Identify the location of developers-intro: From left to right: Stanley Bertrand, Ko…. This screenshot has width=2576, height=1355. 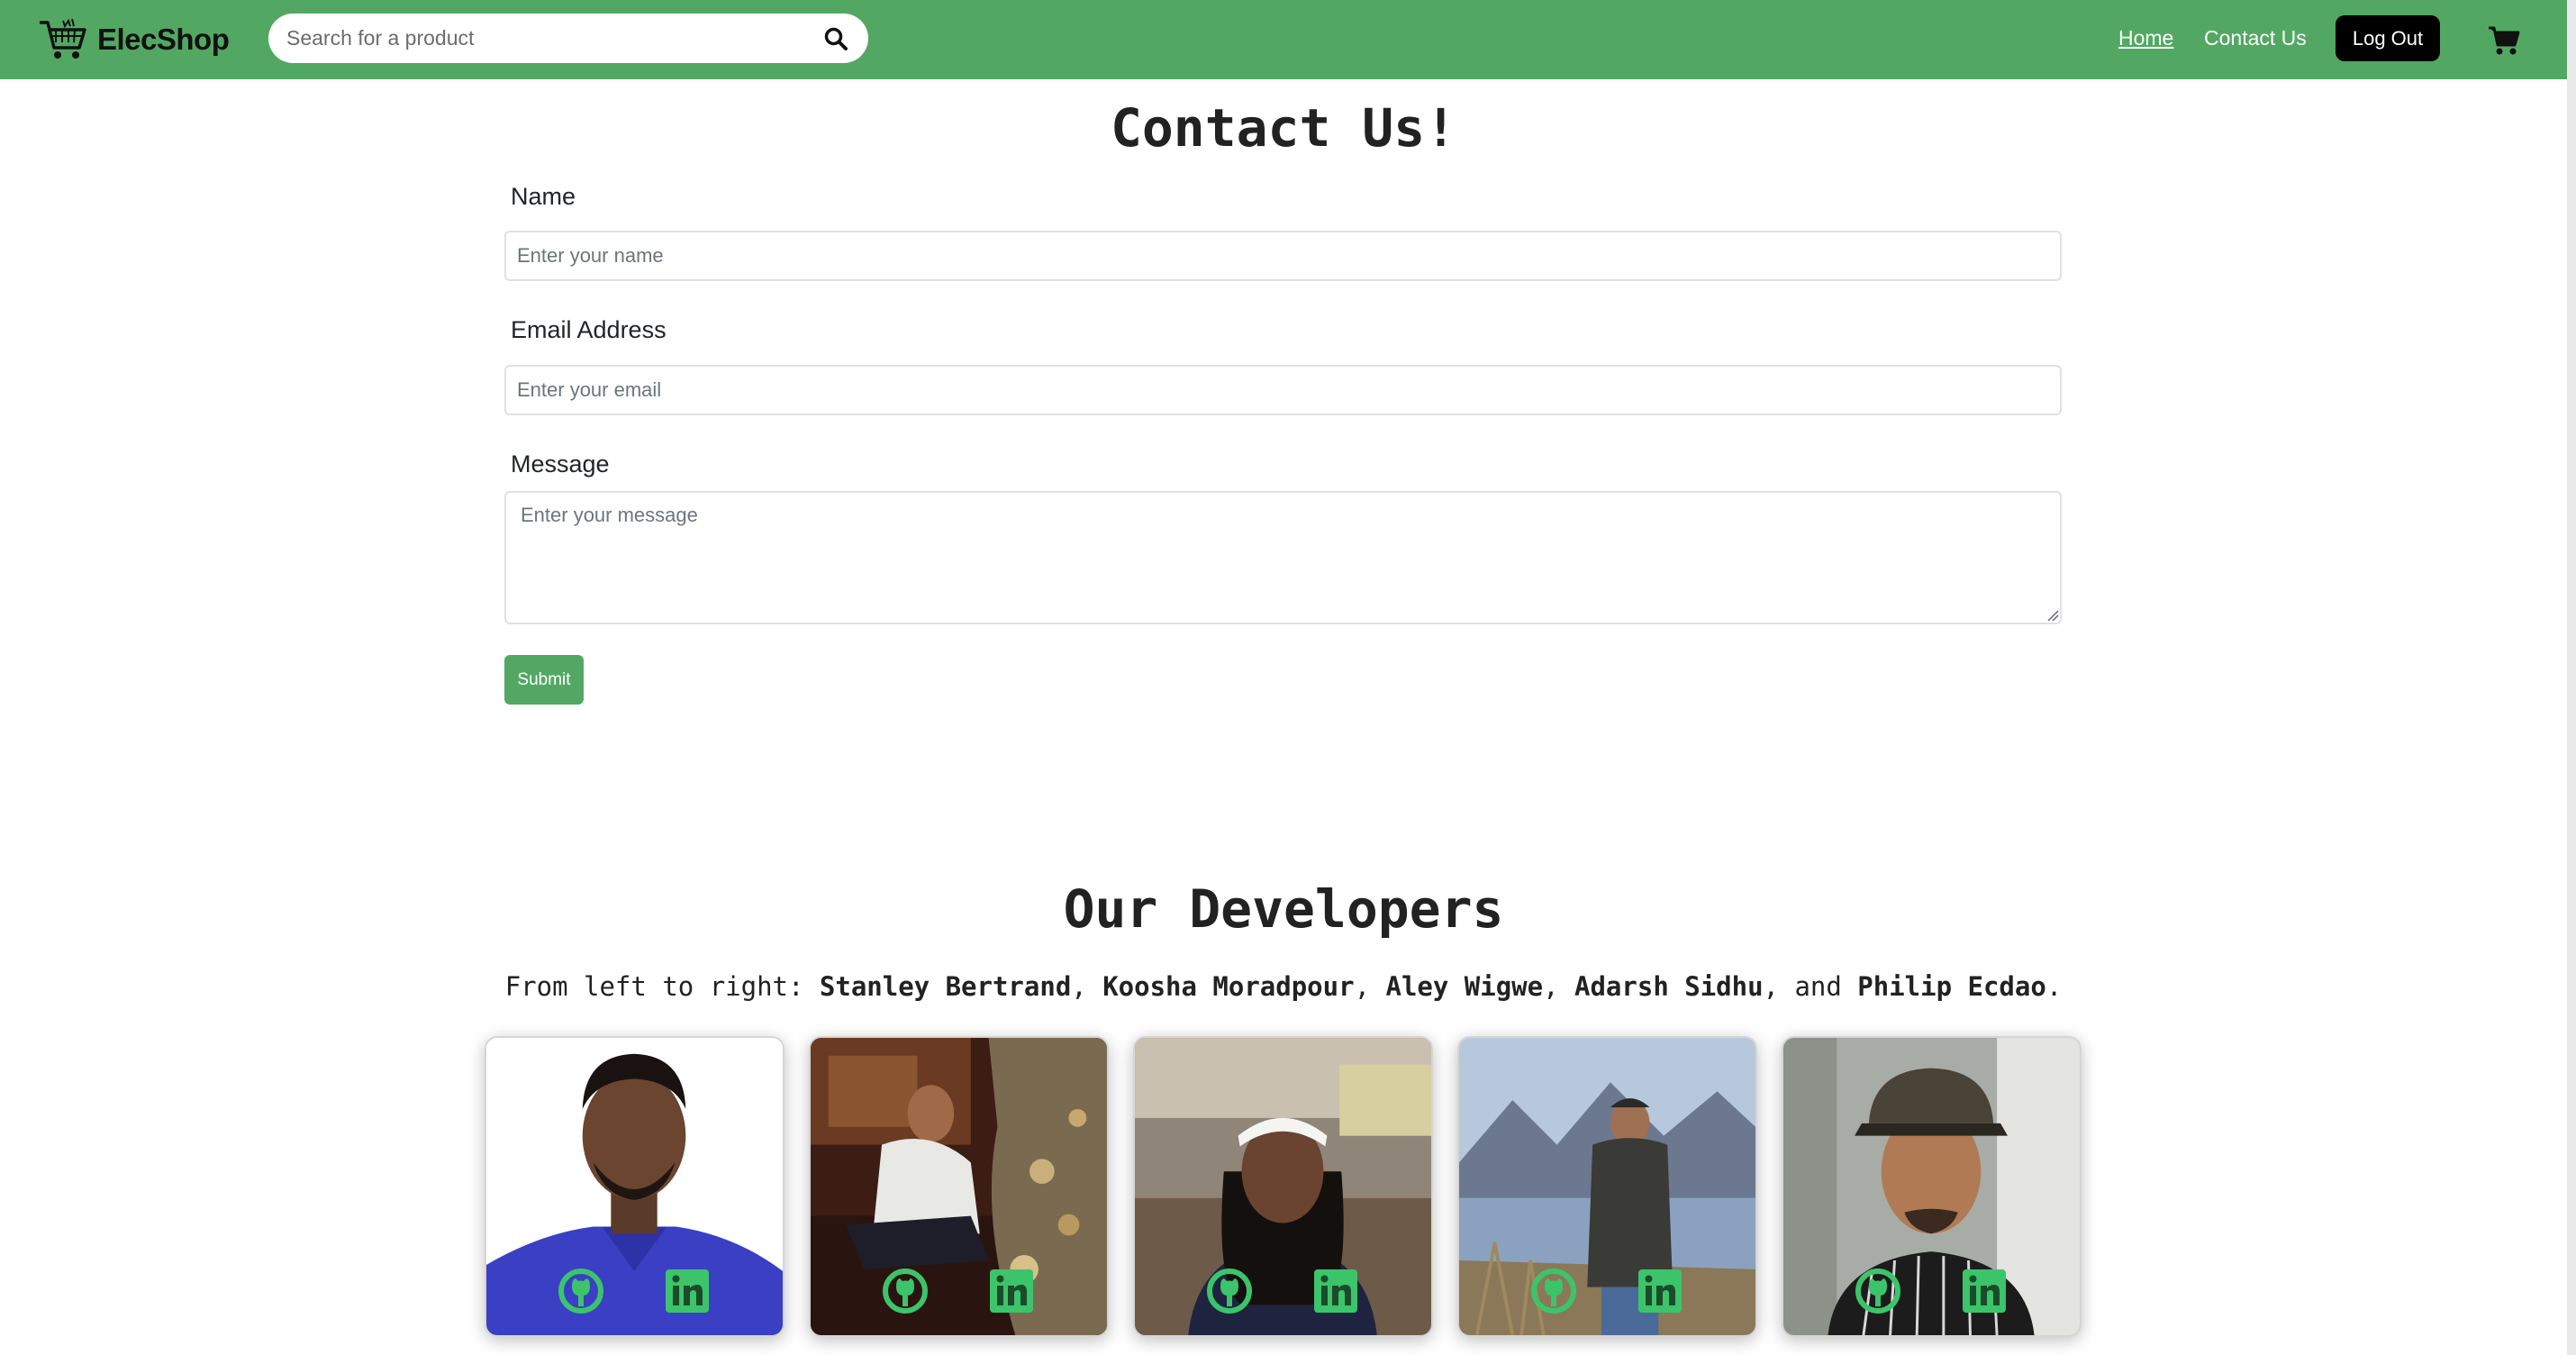
(1283, 986).